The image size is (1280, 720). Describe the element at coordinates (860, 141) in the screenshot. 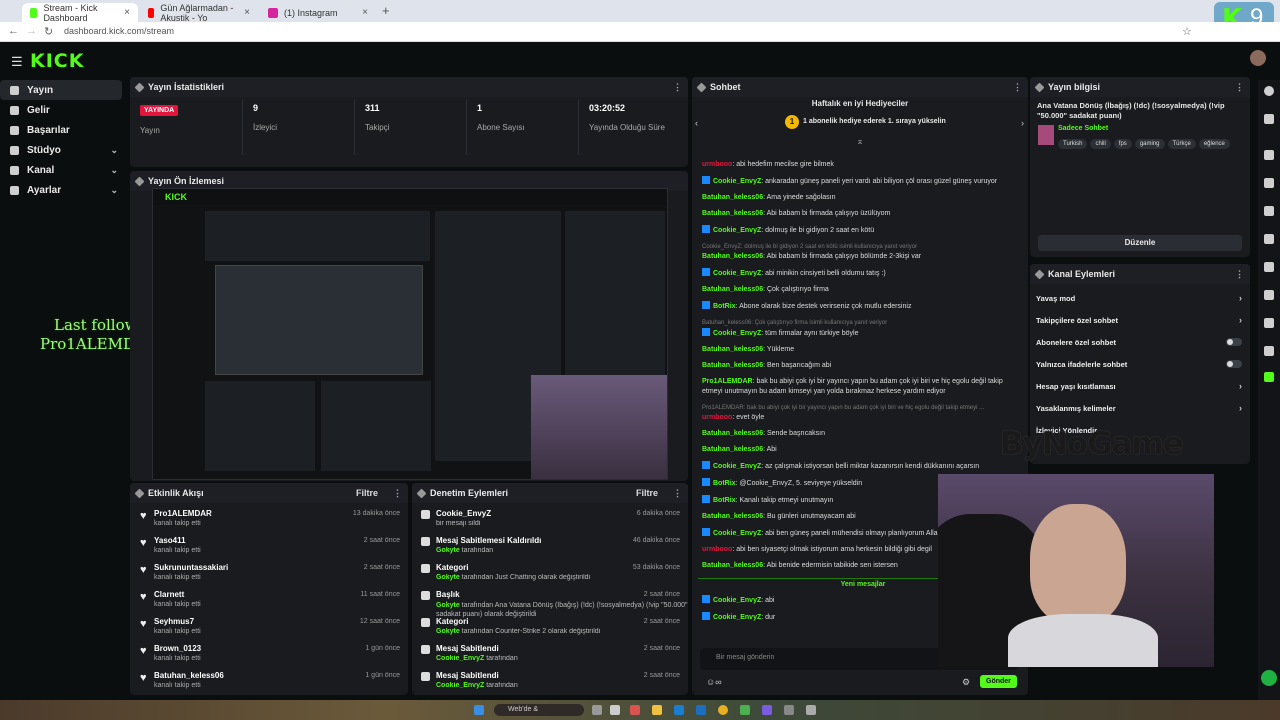

I see `pin-icon: ⌅` at that location.